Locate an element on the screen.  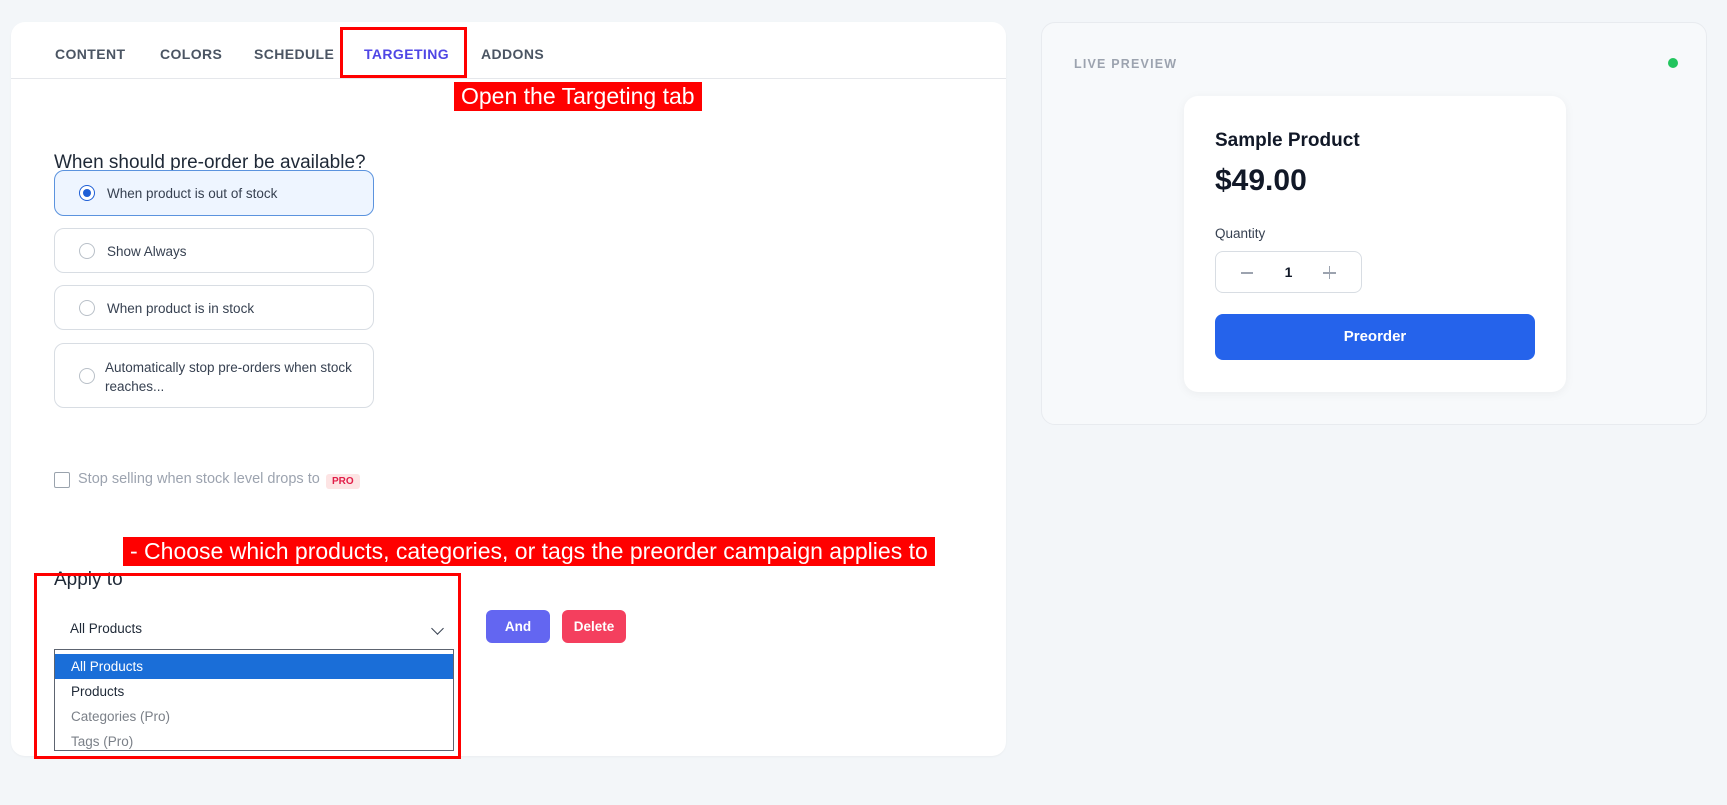
live-status-dot is located at coordinates (1673, 63).